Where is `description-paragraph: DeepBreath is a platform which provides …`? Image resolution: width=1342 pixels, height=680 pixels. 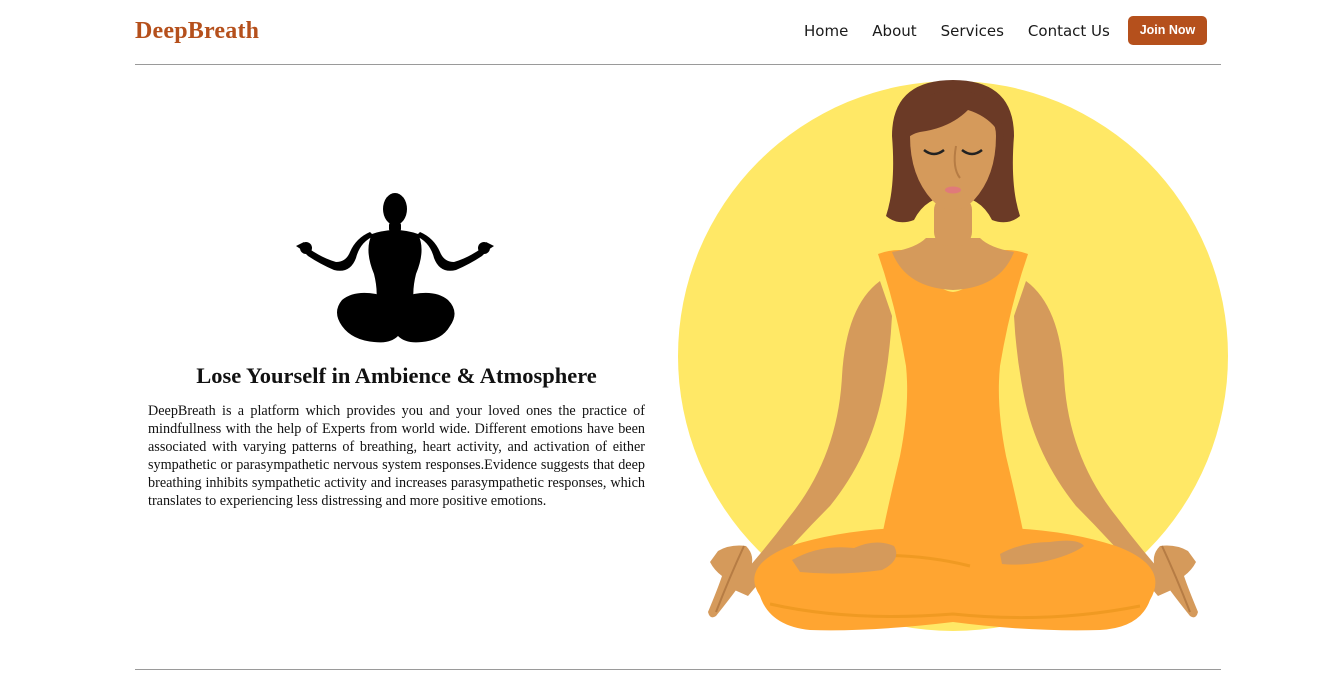
description-paragraph: DeepBreath is a platform which provides … is located at coordinates (396, 456).